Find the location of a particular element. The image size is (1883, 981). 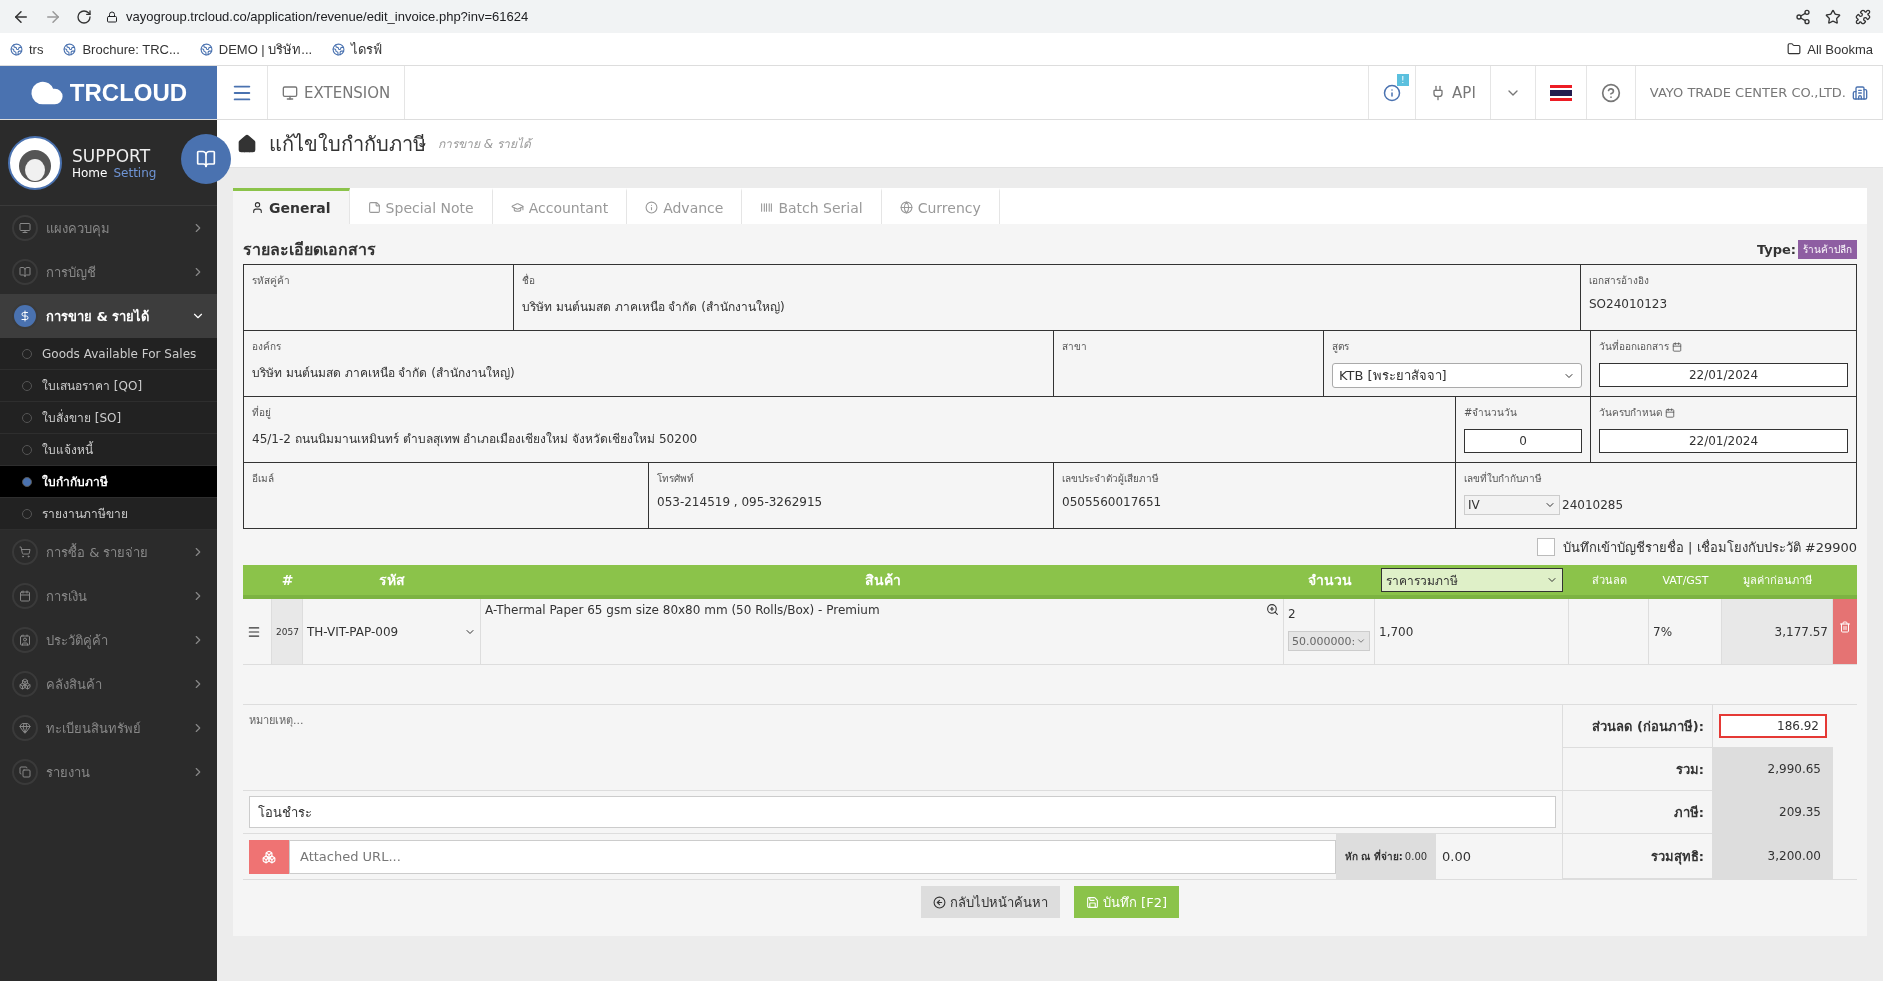

sidebar-item: ทะเบียนสินทรัพย์ is located at coordinates (108, 728).